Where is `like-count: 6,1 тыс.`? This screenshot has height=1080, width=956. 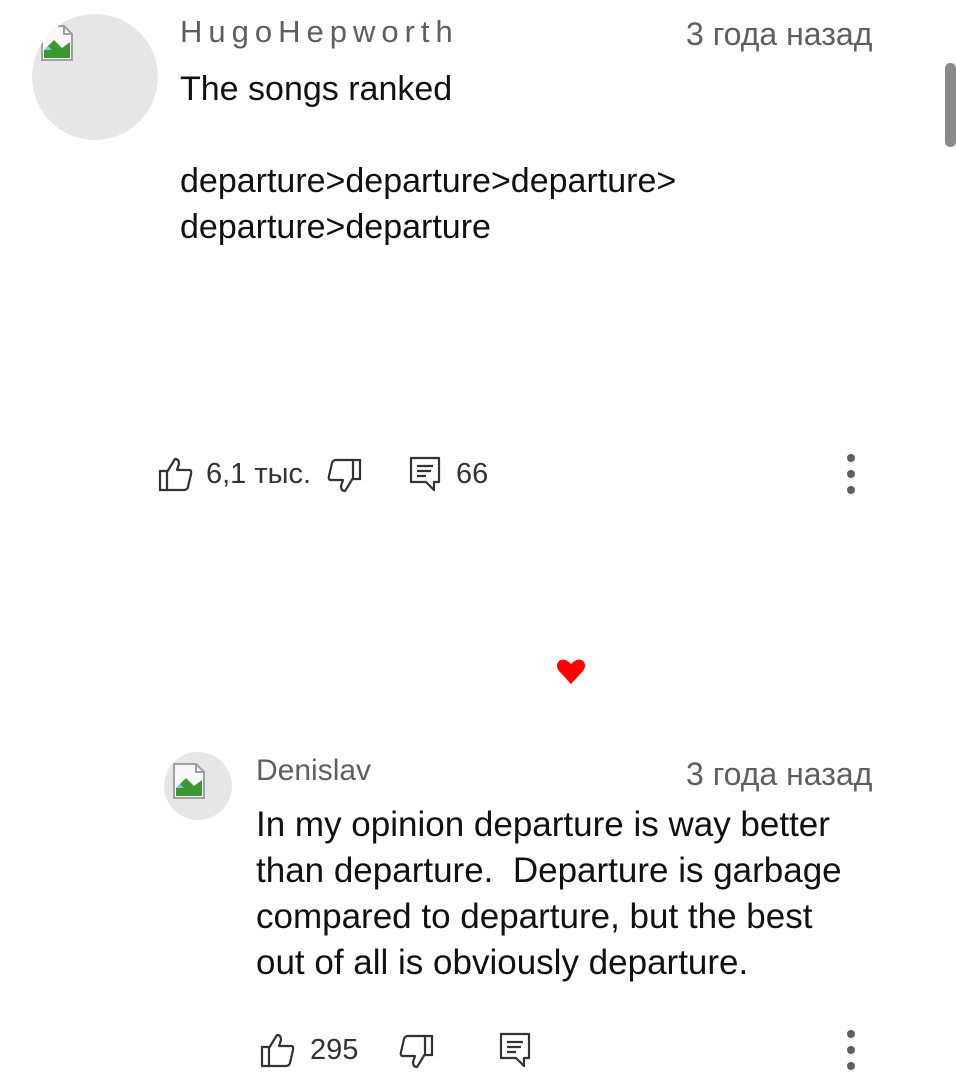
like-count: 6,1 тыс. is located at coordinates (259, 473).